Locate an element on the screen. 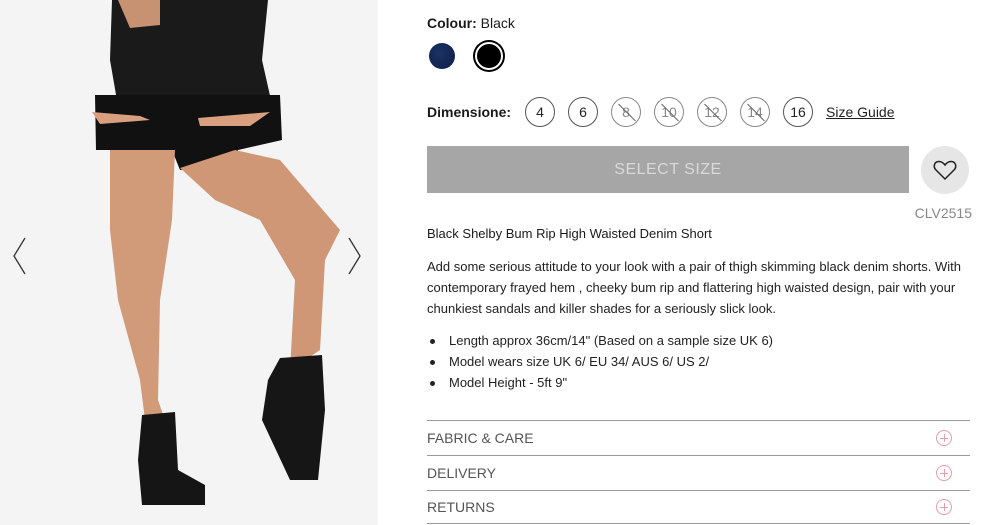 Image resolution: width=1000 pixels, height=525 pixels. size-selector: Dimensione: 4 6 8 10 12 14 16 Size Guide is located at coordinates (661, 112).